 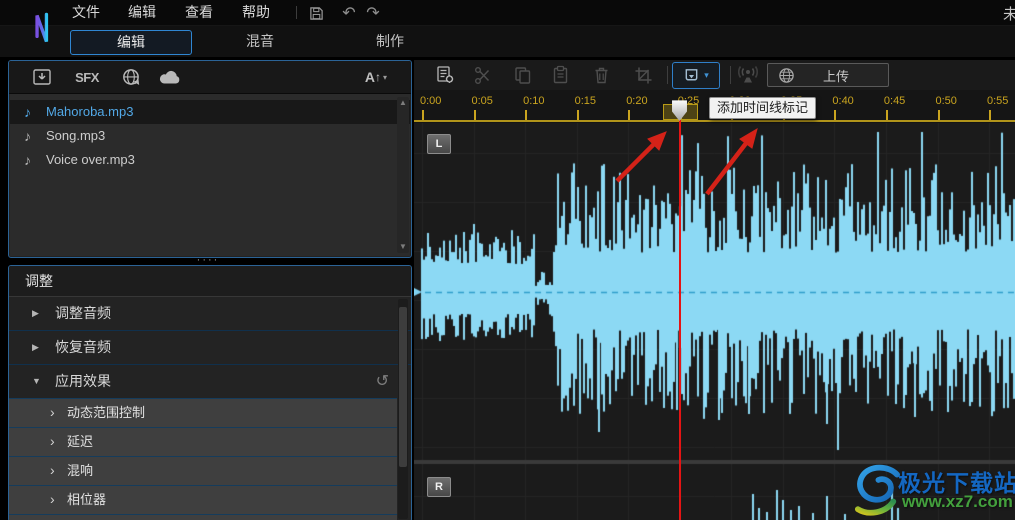 I want to click on waveform-logo-icon, so click(x=35, y=27).